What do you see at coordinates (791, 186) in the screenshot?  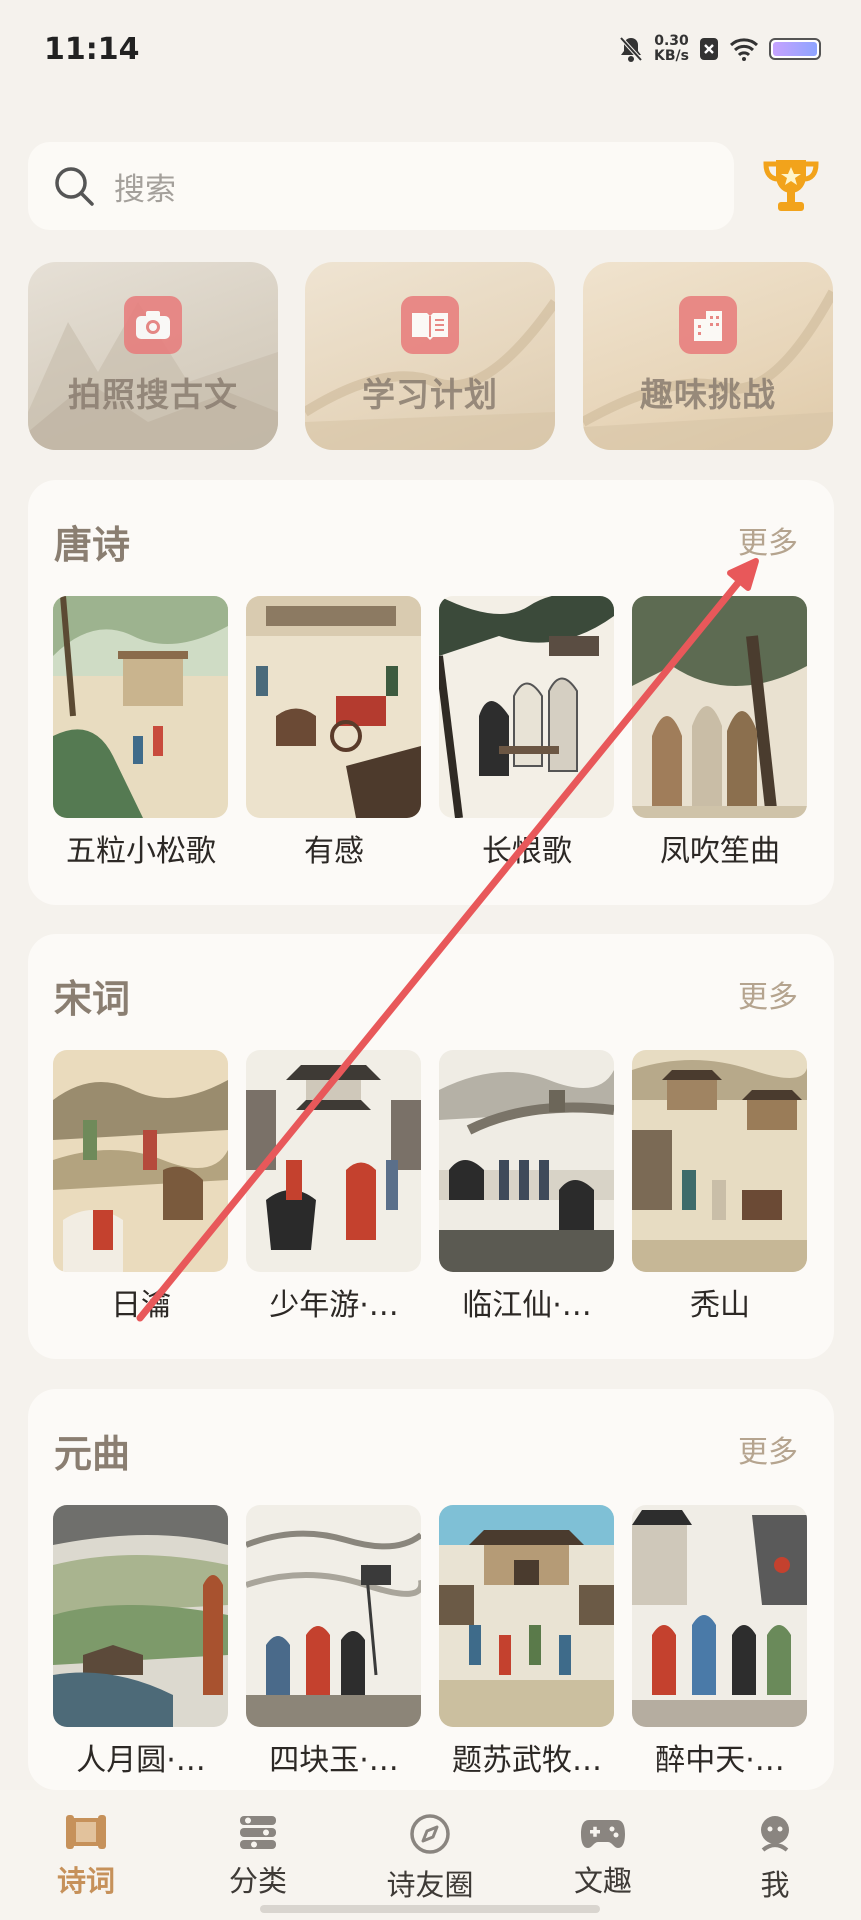 I see `trophy-icon` at bounding box center [791, 186].